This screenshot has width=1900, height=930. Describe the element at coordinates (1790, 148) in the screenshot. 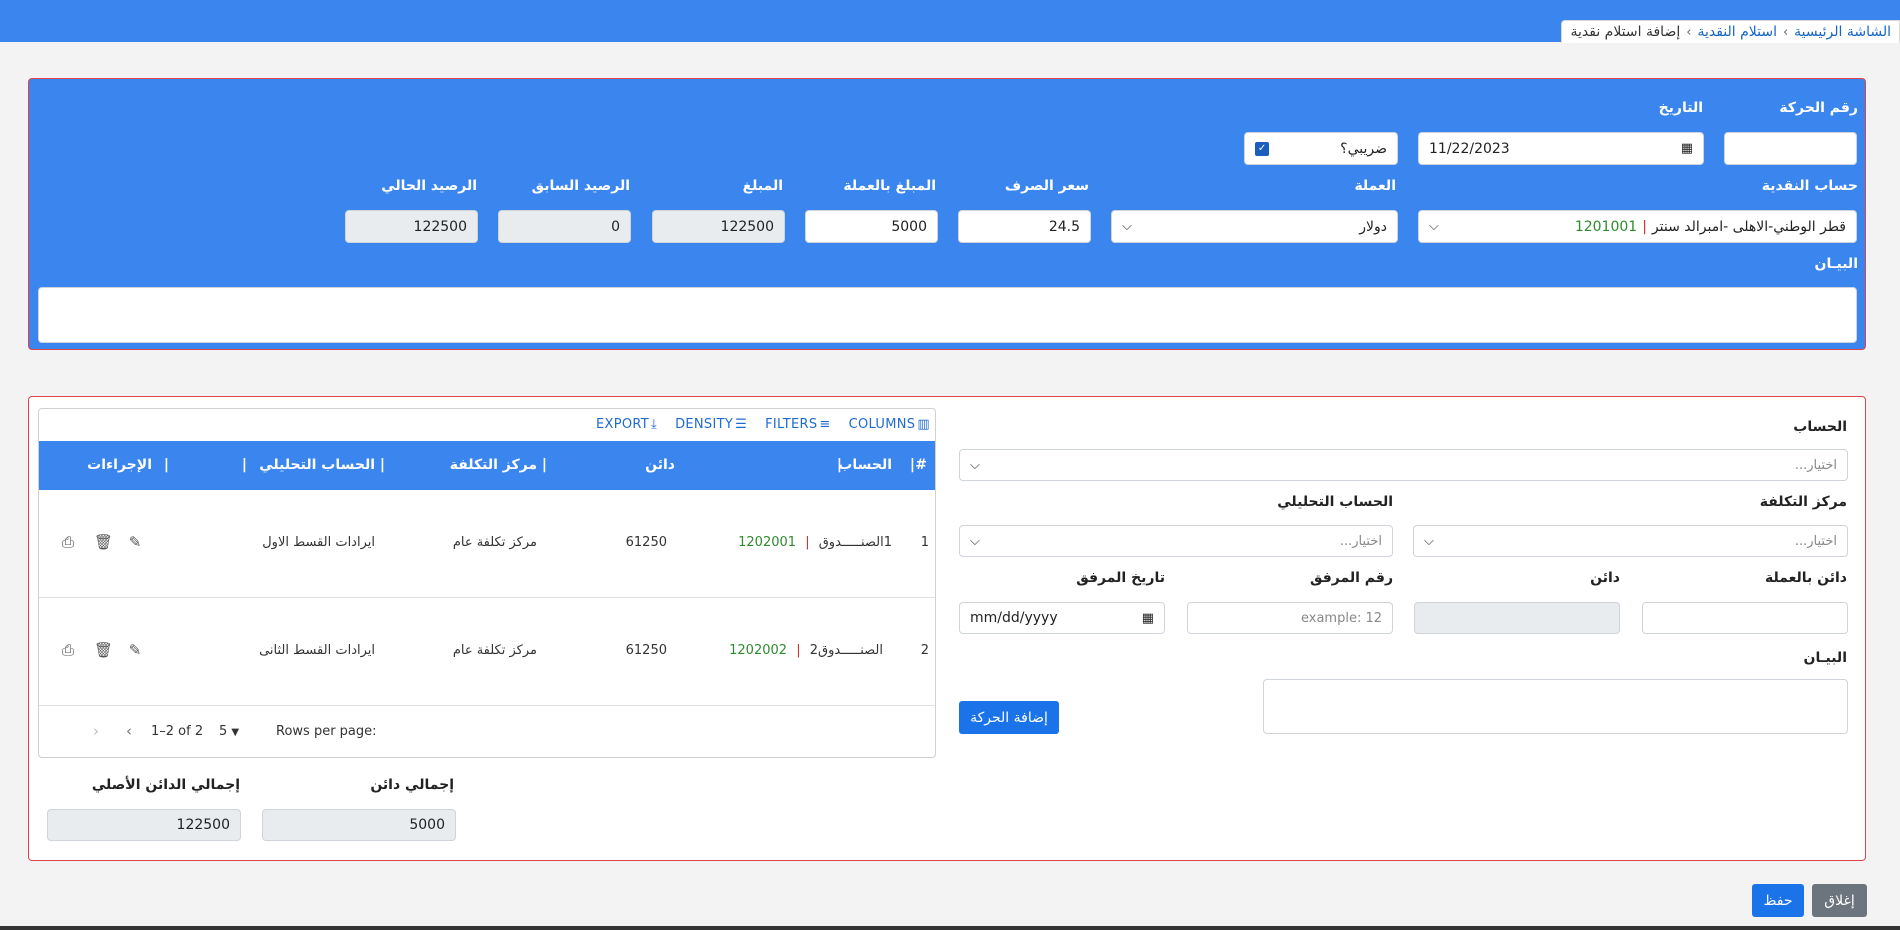

I see `movement-no-input` at that location.